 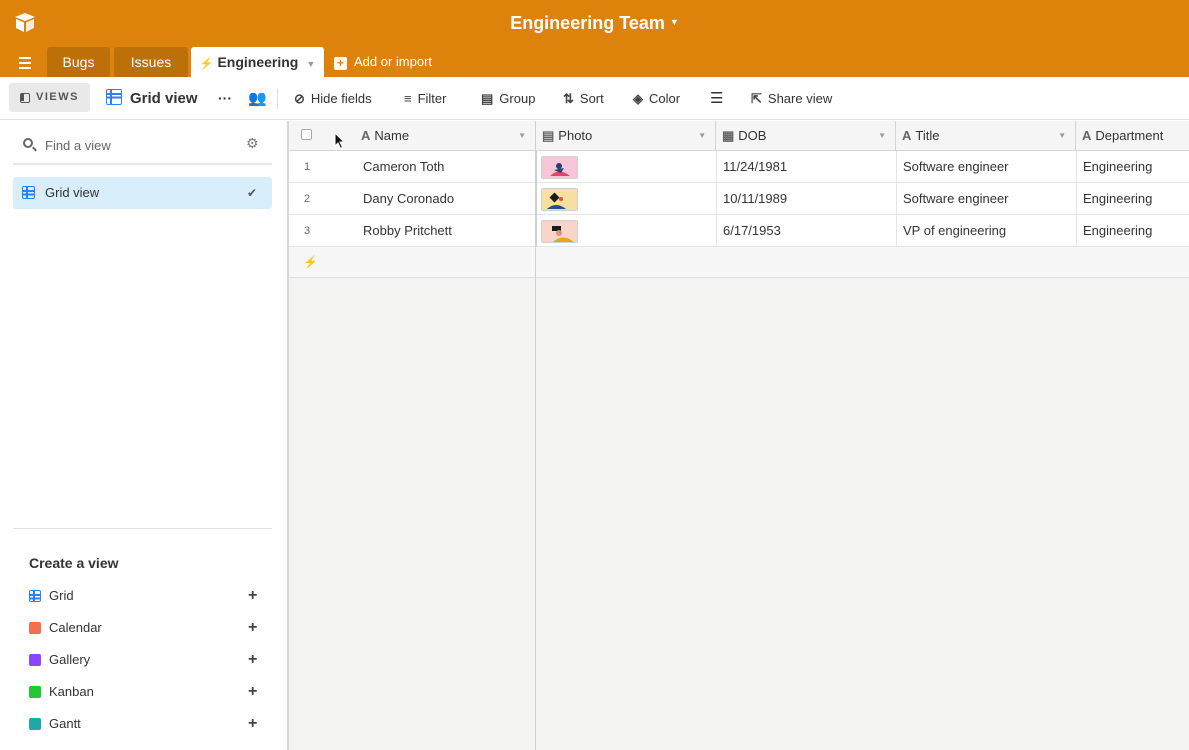 I want to click on toolbar-divider, so click(x=277, y=99).